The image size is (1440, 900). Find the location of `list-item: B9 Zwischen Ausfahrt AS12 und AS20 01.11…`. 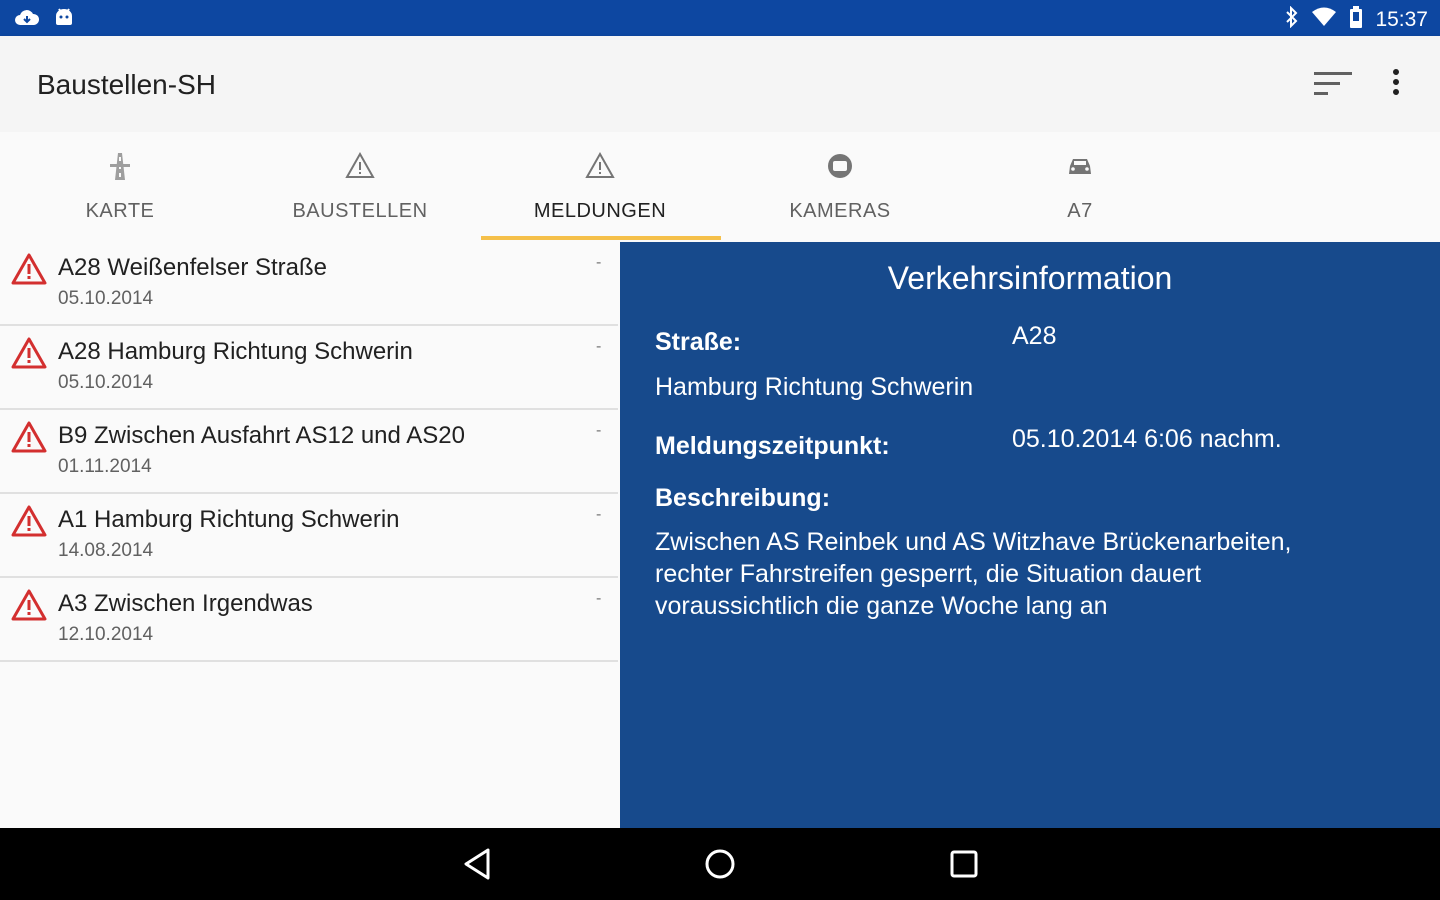

list-item: B9 Zwischen Ausfahrt AS12 und AS20 01.11… is located at coordinates (309, 452).